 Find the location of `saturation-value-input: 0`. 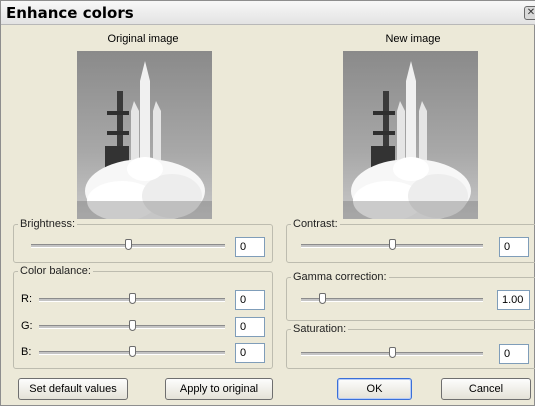

saturation-value-input: 0 is located at coordinates (514, 354).